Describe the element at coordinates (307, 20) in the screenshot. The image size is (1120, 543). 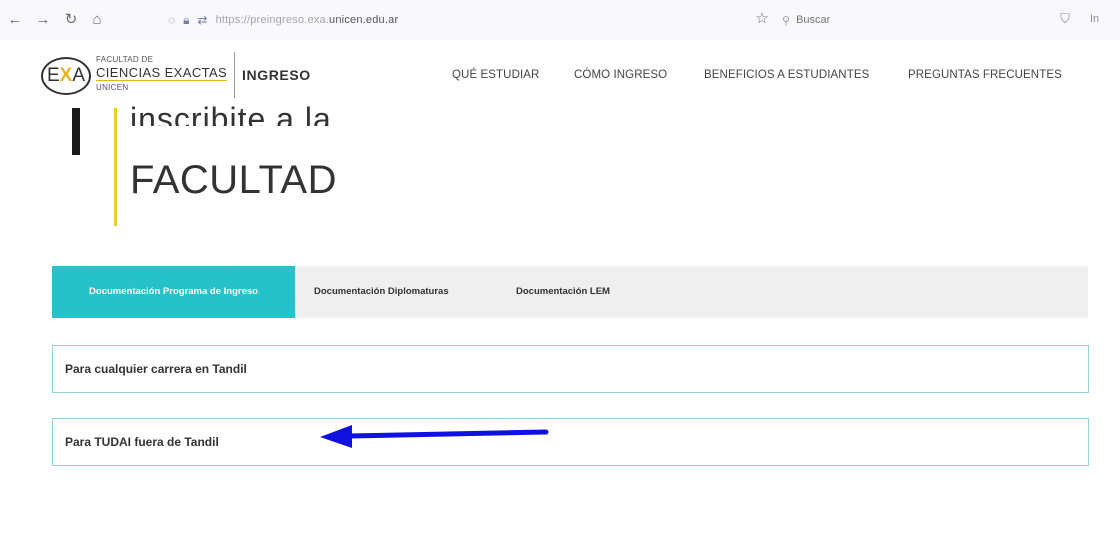
I see `url-text: https://preingreso.exa.unicen.edu.ar` at that location.